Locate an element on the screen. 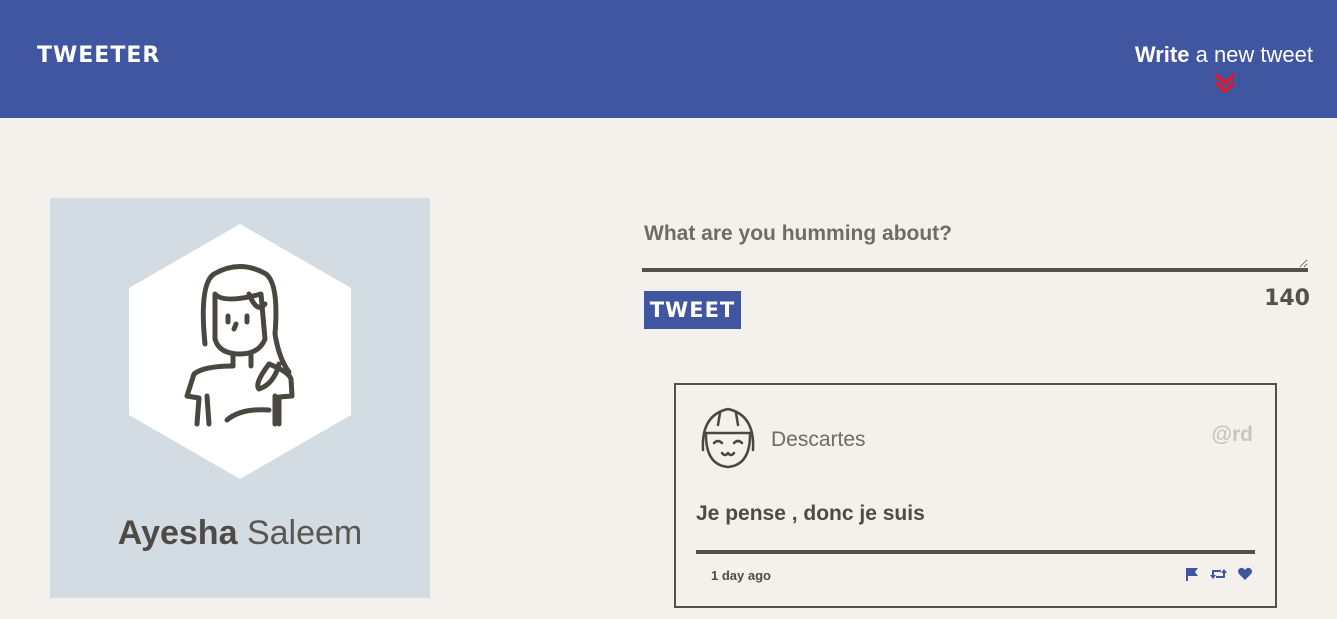  tweet-button: TWEET is located at coordinates (692, 310).